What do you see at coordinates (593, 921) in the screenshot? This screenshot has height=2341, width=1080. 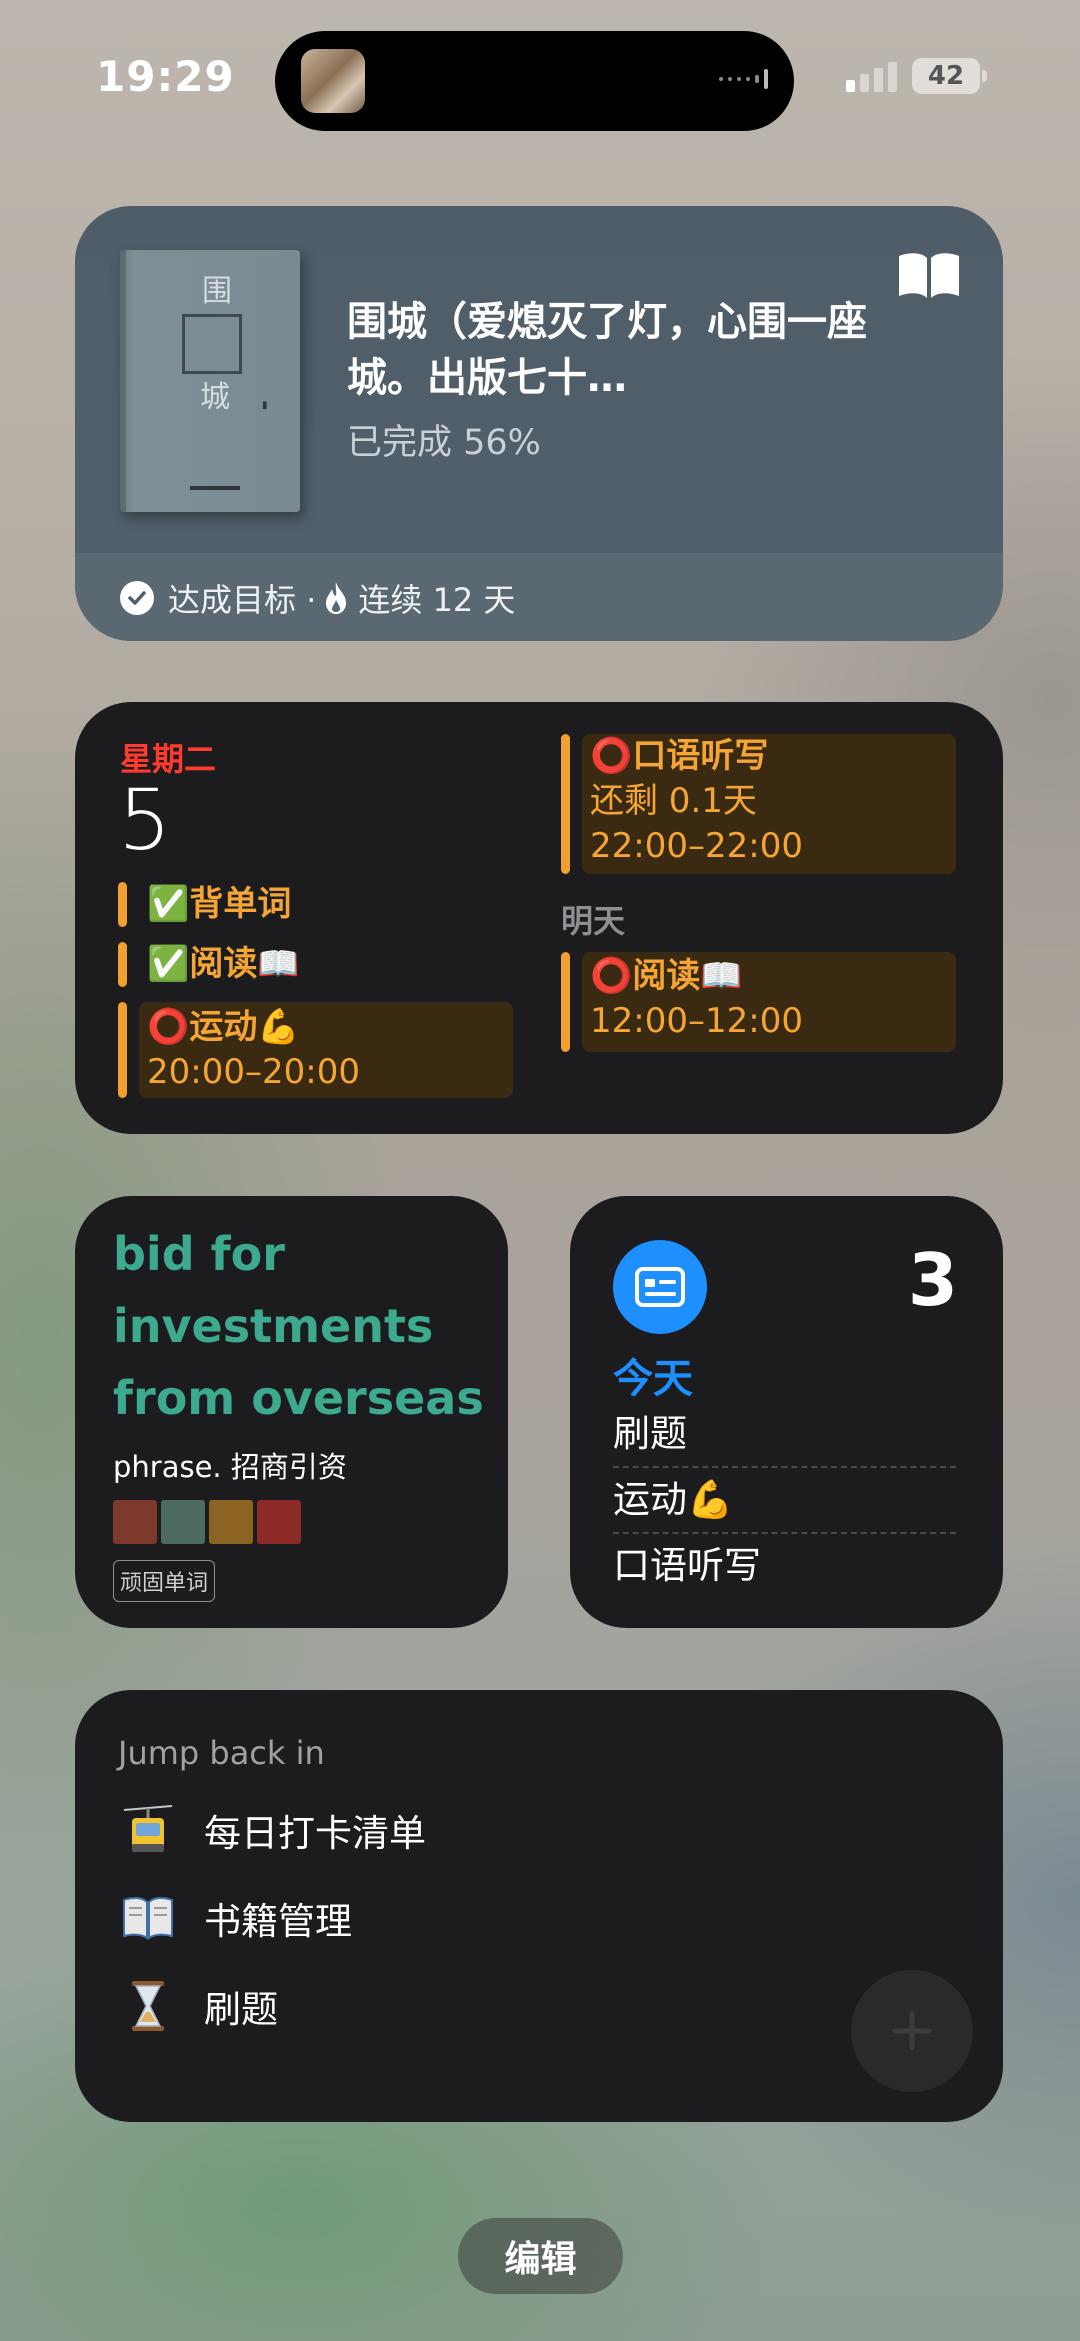 I see `tomorrow-label: 明天` at bounding box center [593, 921].